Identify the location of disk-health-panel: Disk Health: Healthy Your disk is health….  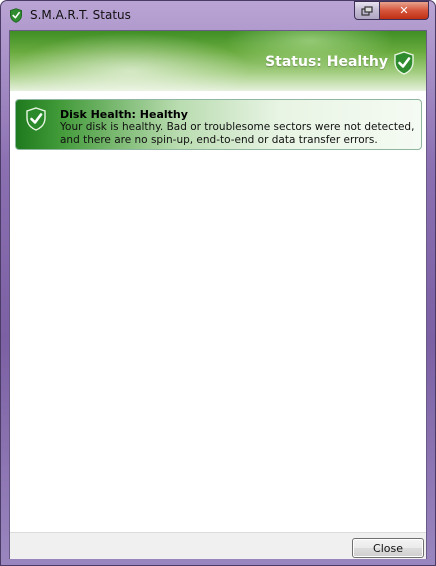
(218, 124).